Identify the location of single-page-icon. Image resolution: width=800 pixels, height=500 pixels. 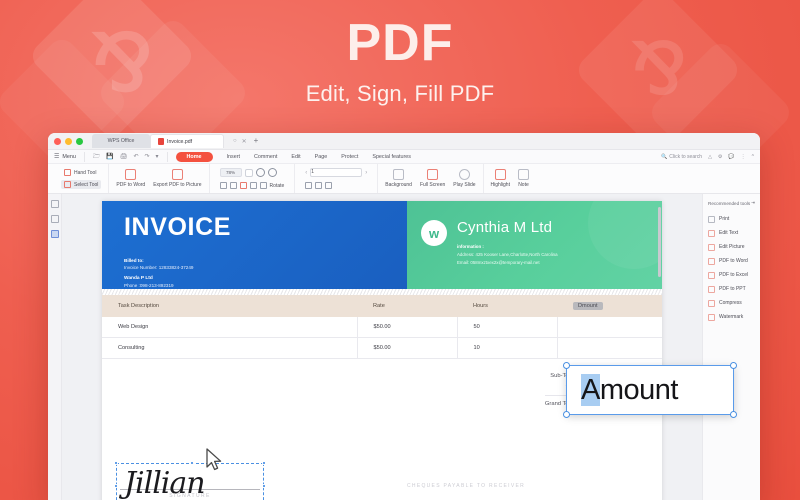
(309, 185).